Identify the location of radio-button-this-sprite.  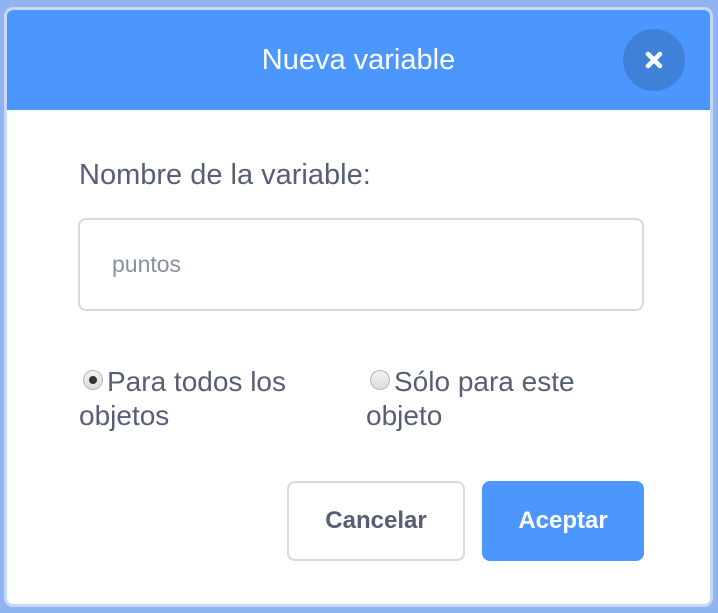
(380, 380).